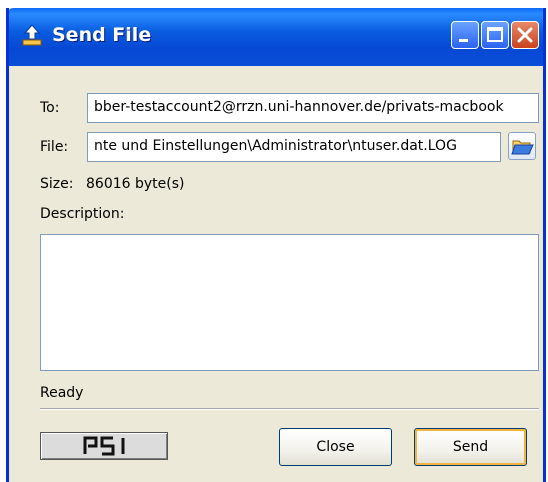 This screenshot has height=482, width=548. Describe the element at coordinates (470, 447) in the screenshot. I see `send-button: Send` at that location.